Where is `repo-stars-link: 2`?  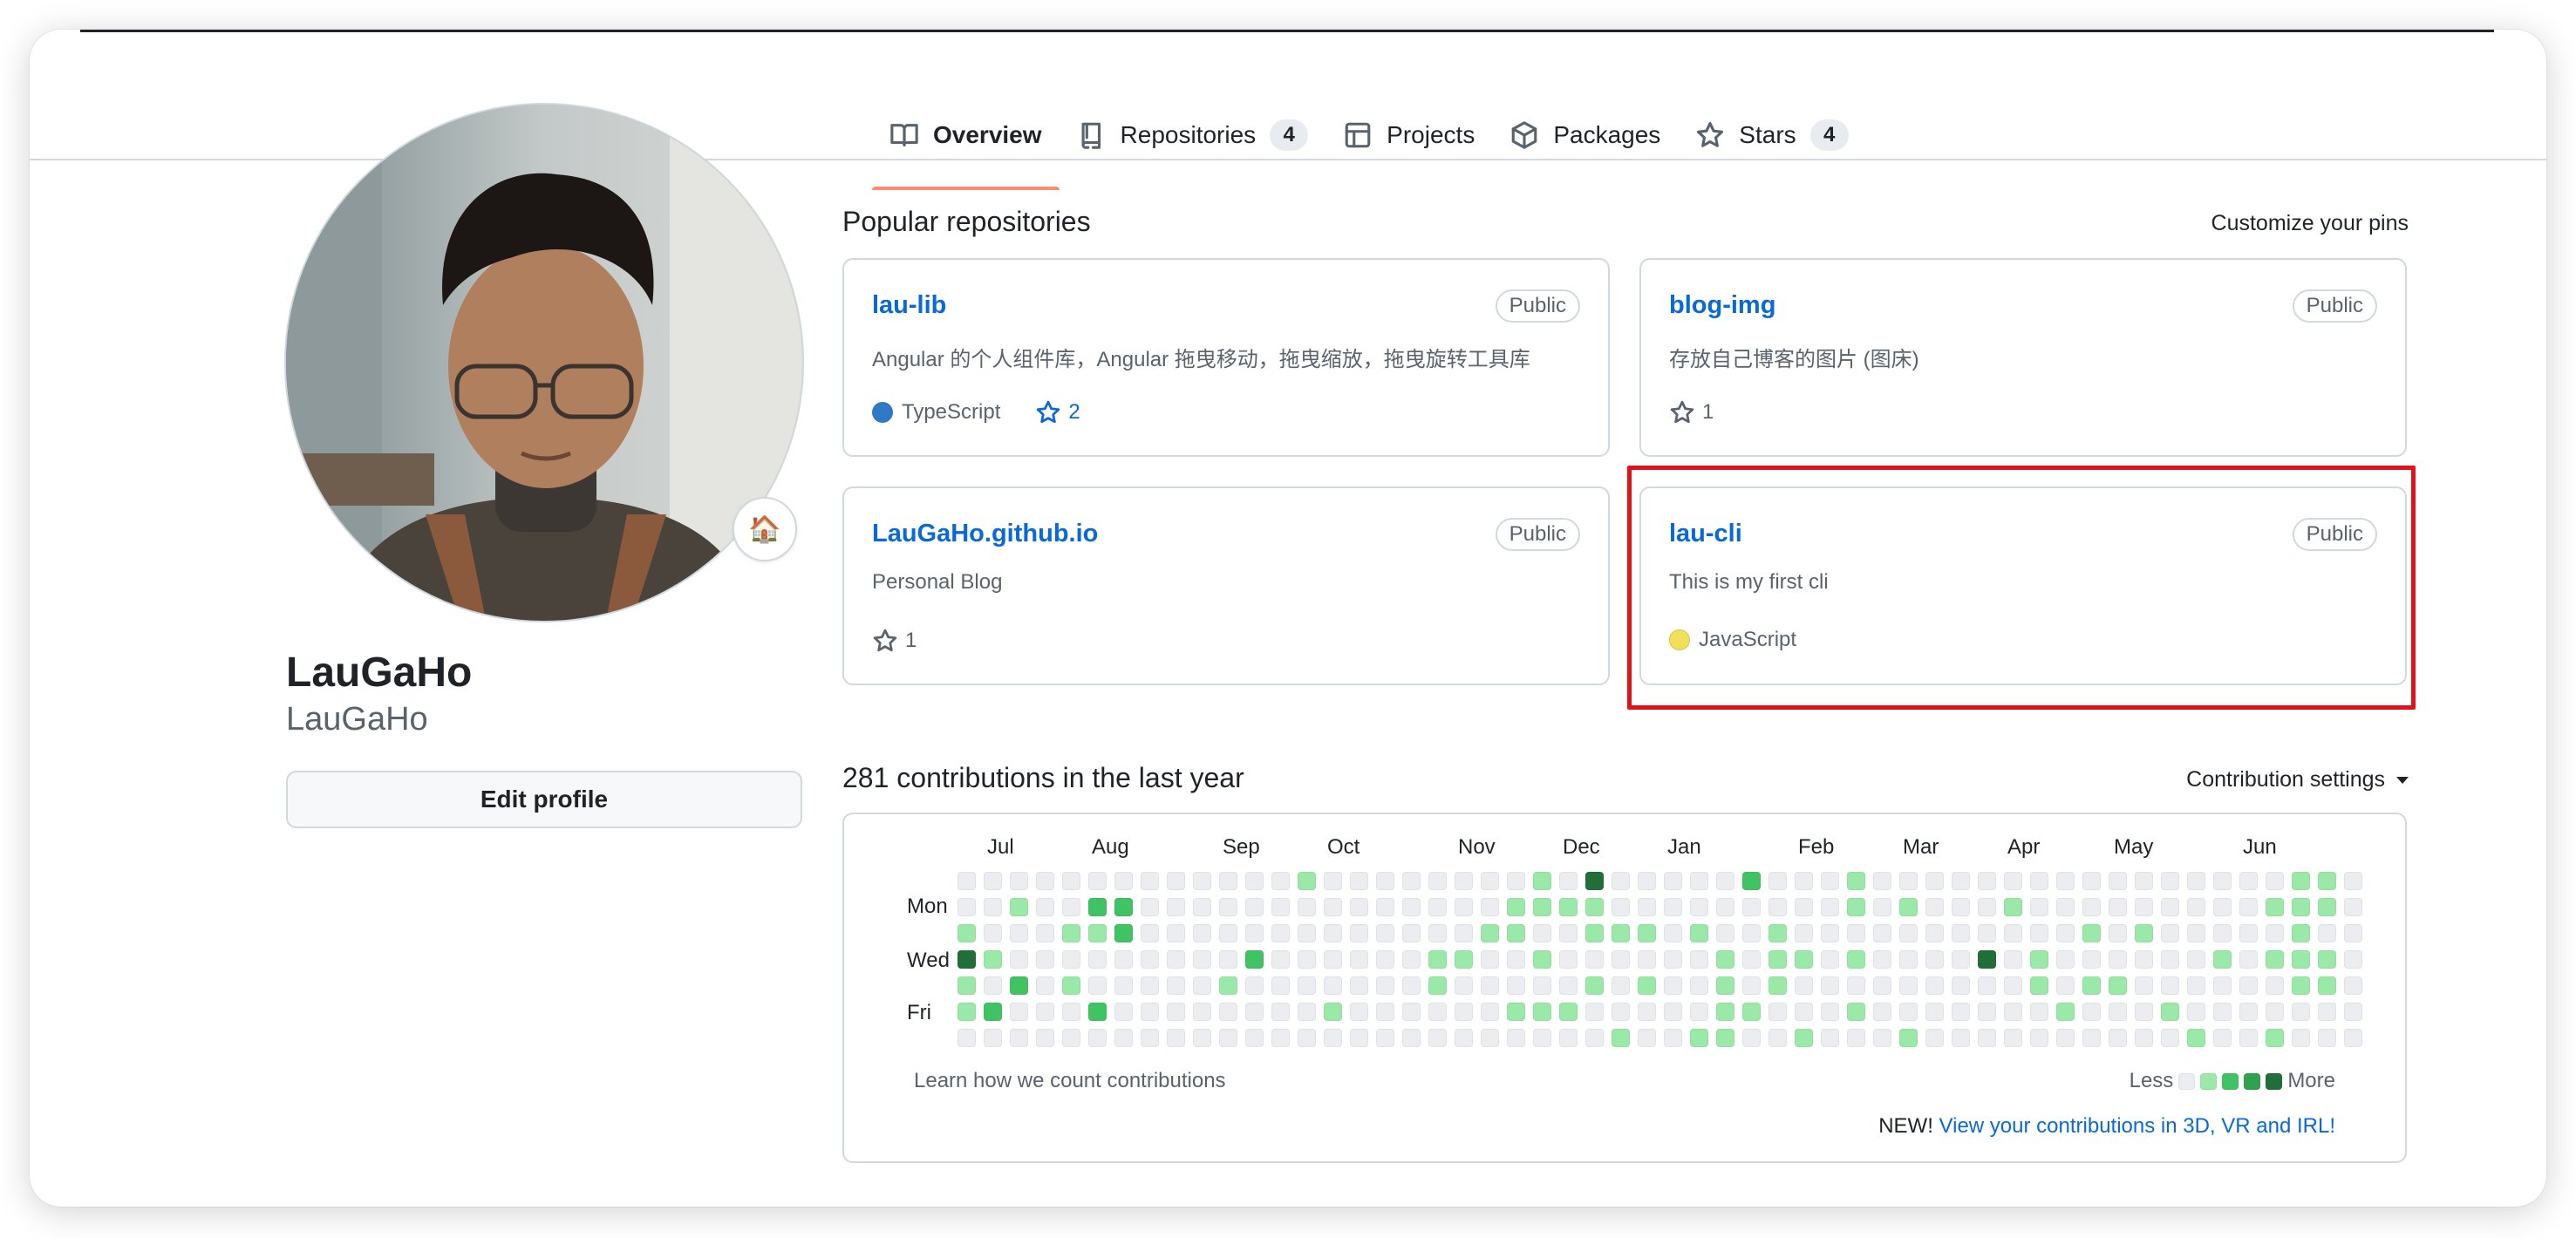 repo-stars-link: 2 is located at coordinates (1058, 412).